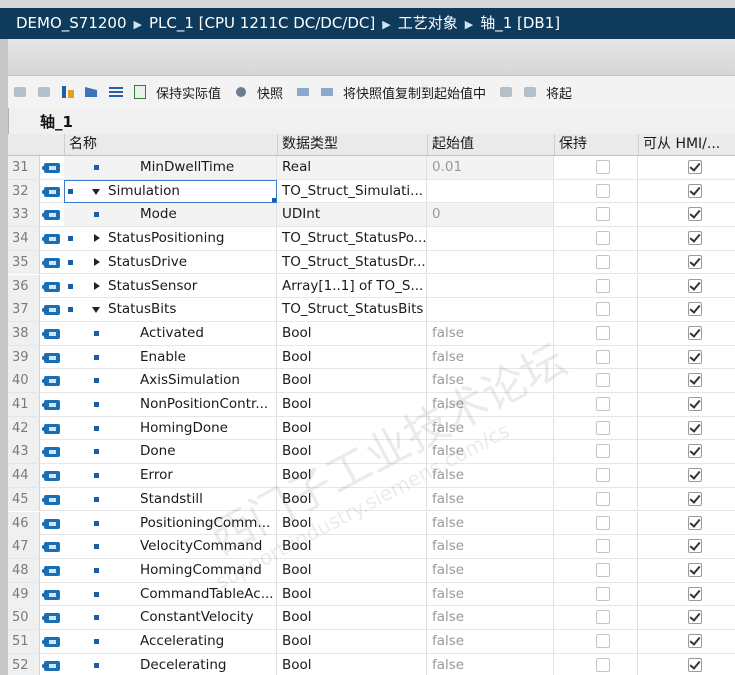 The image size is (735, 675). I want to click on expand-arrow-icon, so click(97, 261).